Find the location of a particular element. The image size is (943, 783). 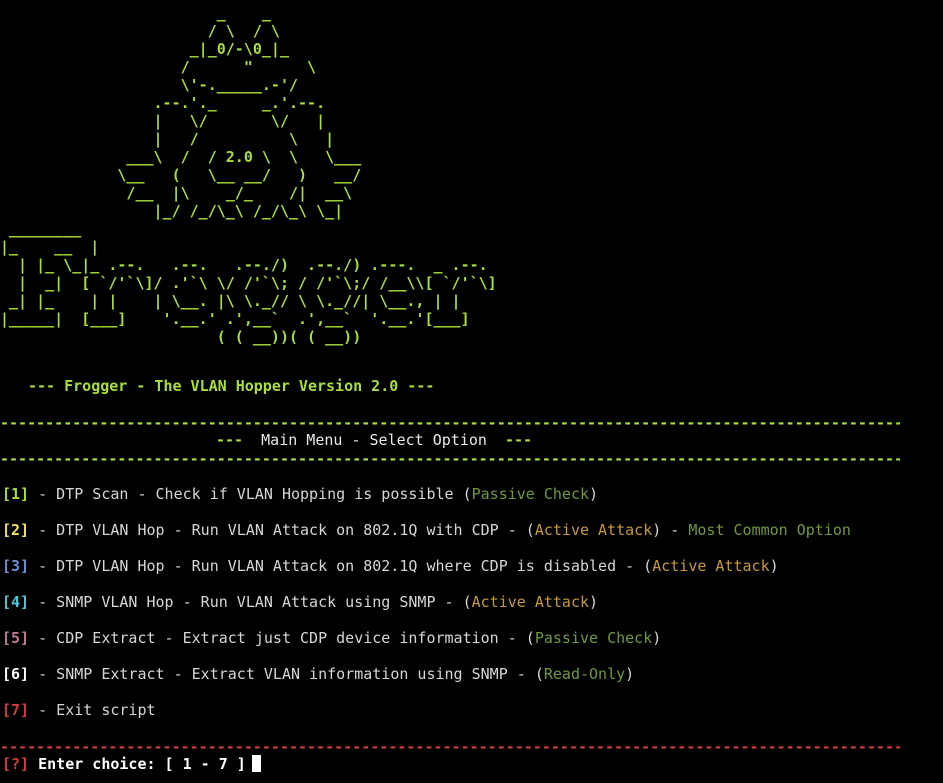

menu-item-number: [1] is located at coordinates (16, 494).